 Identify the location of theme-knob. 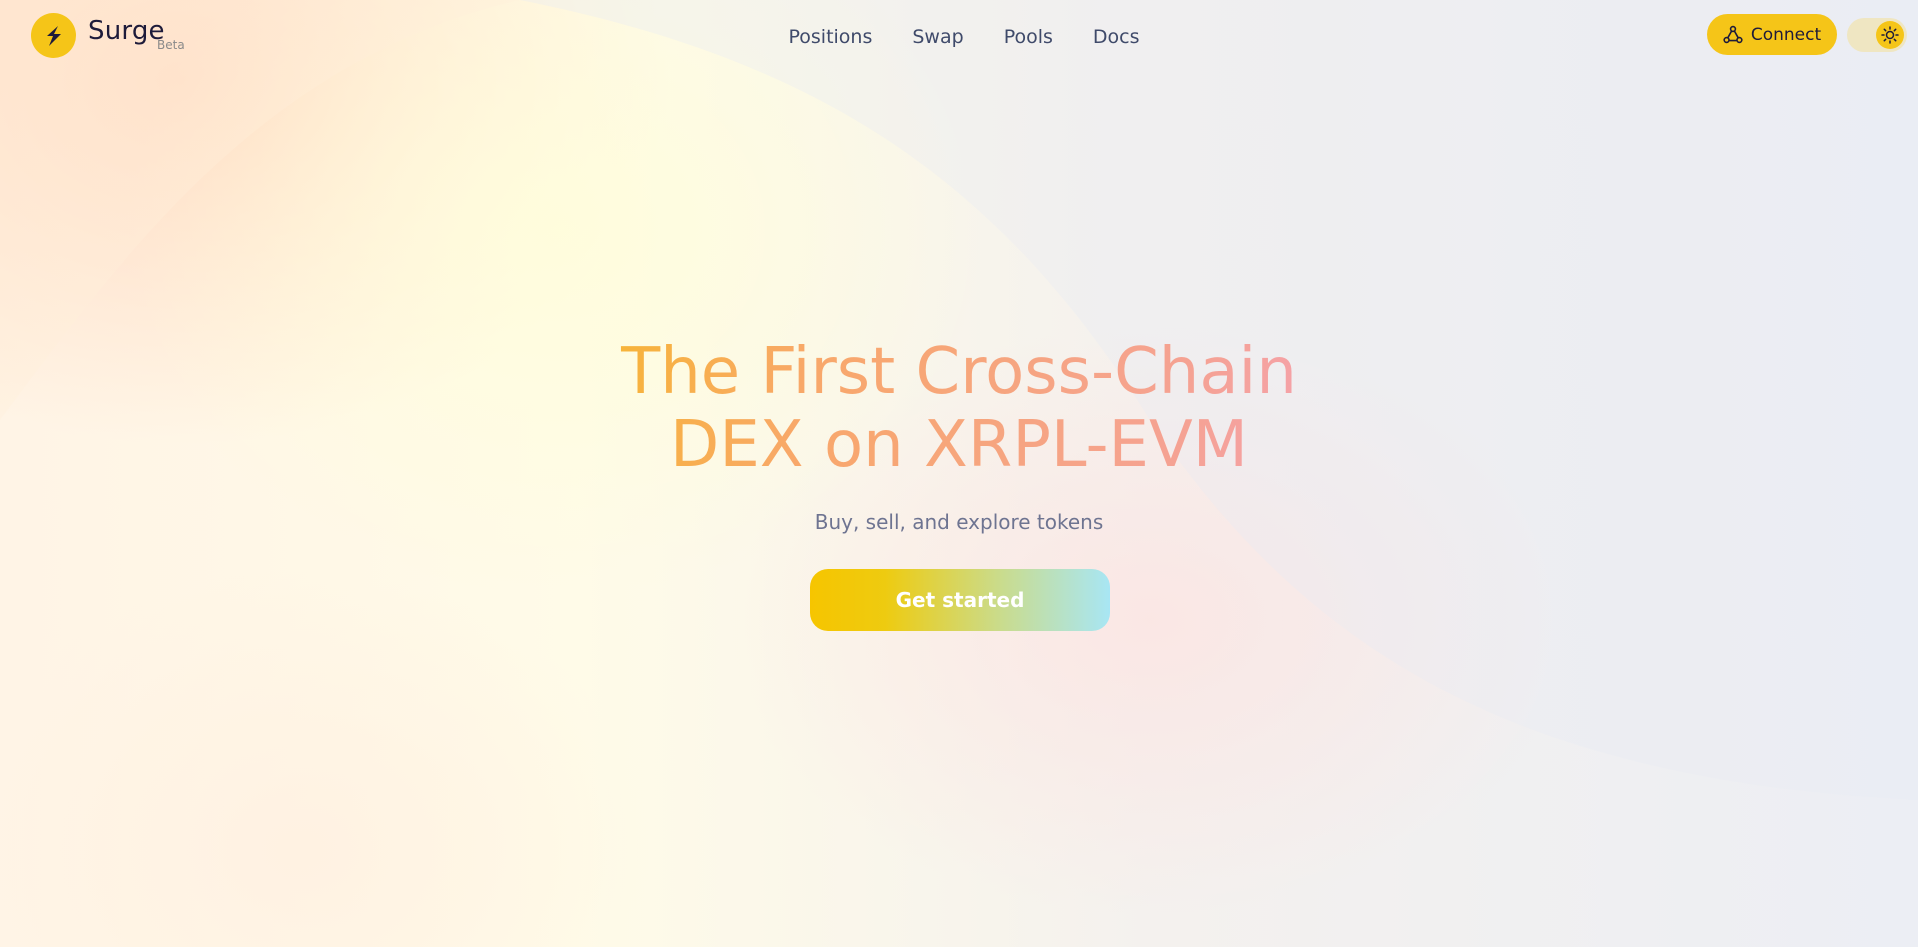
(1890, 35).